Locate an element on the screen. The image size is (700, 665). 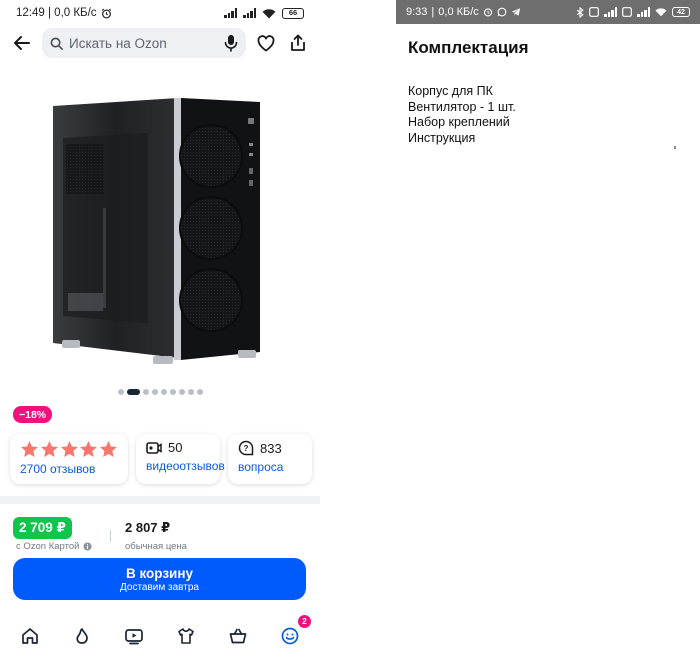
video-camera-icon is located at coordinates (154, 448).